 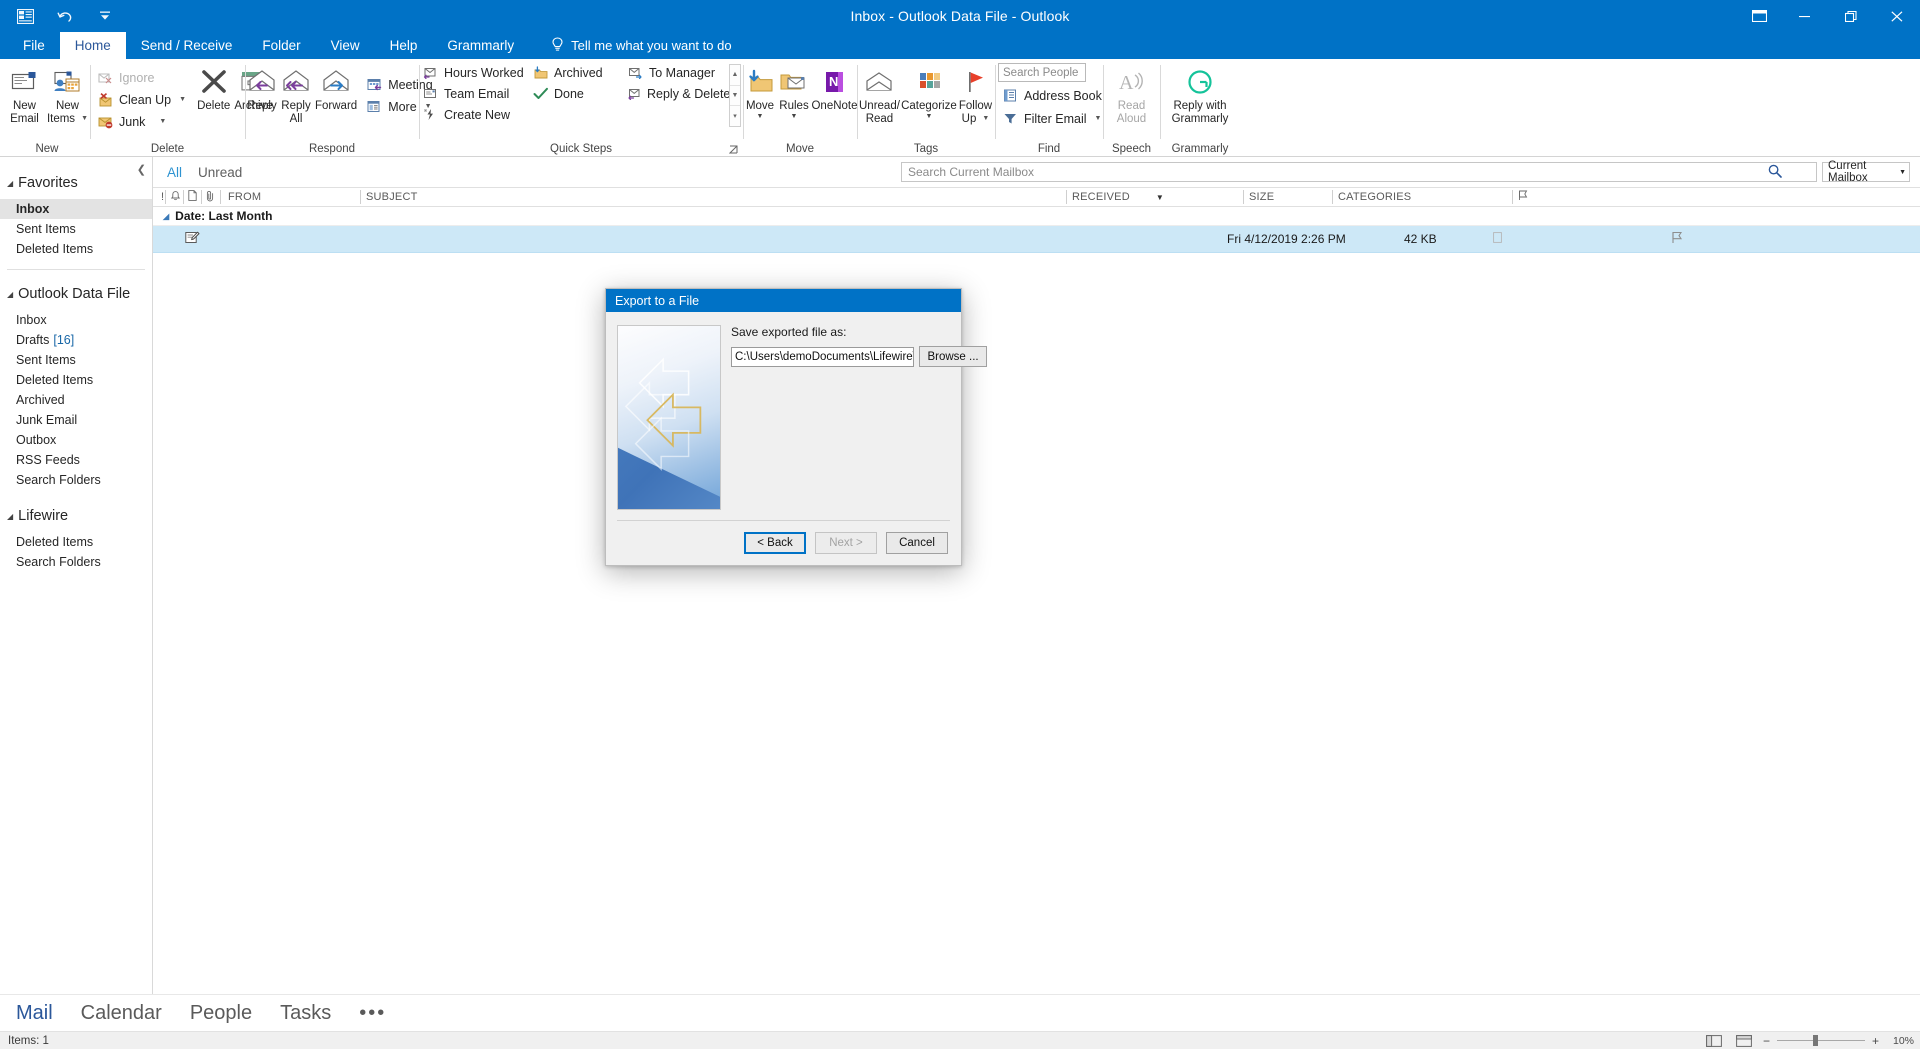 I want to click on sidebar-item-odf-rss-feeds: RSS Feeds, so click(x=76, y=460).